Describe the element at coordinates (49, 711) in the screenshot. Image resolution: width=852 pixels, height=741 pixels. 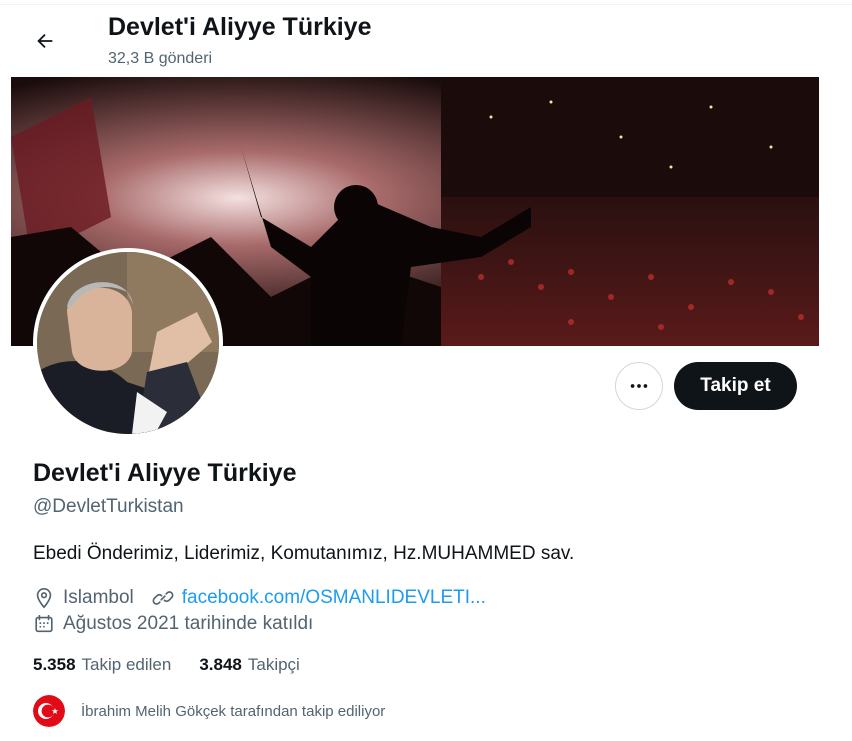
I see `followed-by-avatar` at that location.